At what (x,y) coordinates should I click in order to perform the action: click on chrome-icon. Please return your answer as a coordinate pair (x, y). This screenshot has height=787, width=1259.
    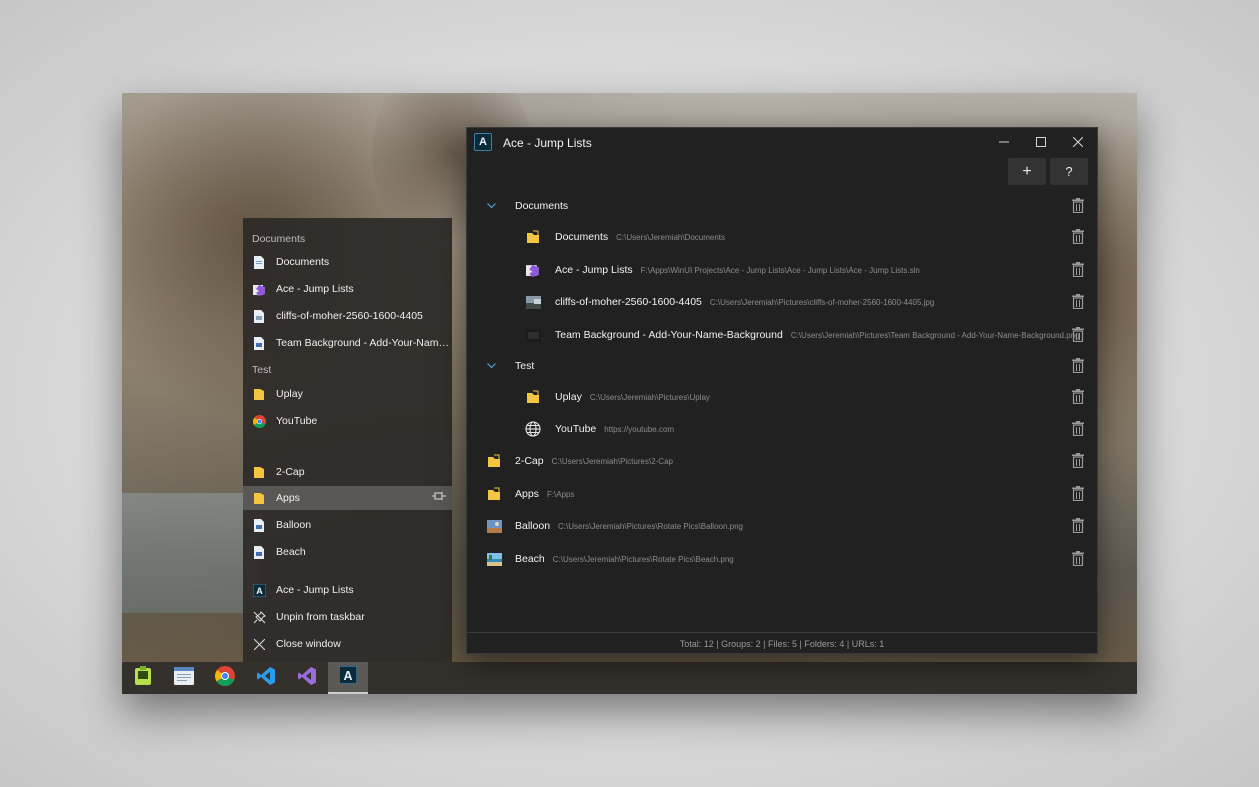
    Looking at the image, I should click on (259, 421).